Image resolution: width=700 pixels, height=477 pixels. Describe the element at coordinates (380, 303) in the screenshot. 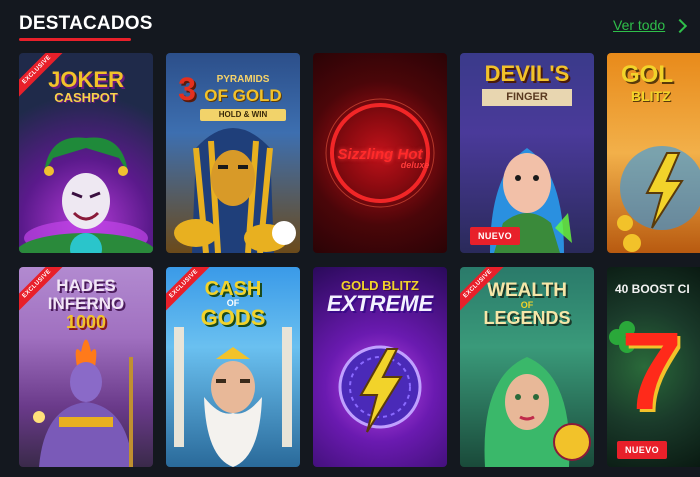

I see `game-title-line2: EXTREME` at that location.